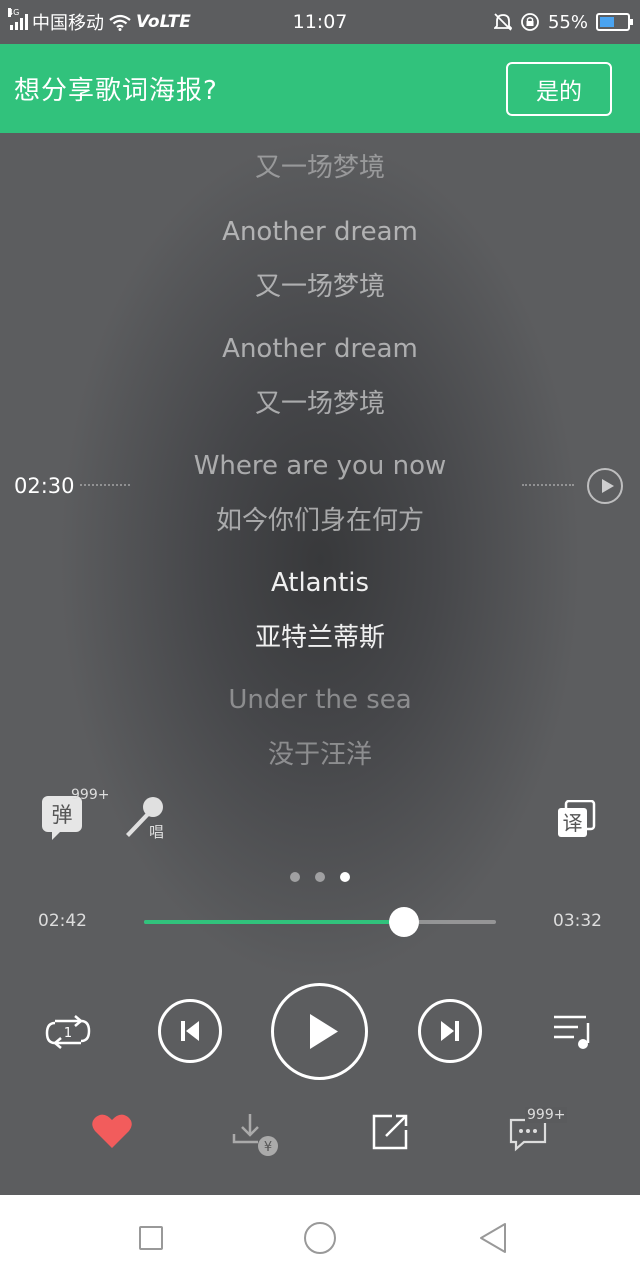 The width and height of the screenshot is (640, 1280). Describe the element at coordinates (157, 832) in the screenshot. I see `sing-label: 唱` at that location.